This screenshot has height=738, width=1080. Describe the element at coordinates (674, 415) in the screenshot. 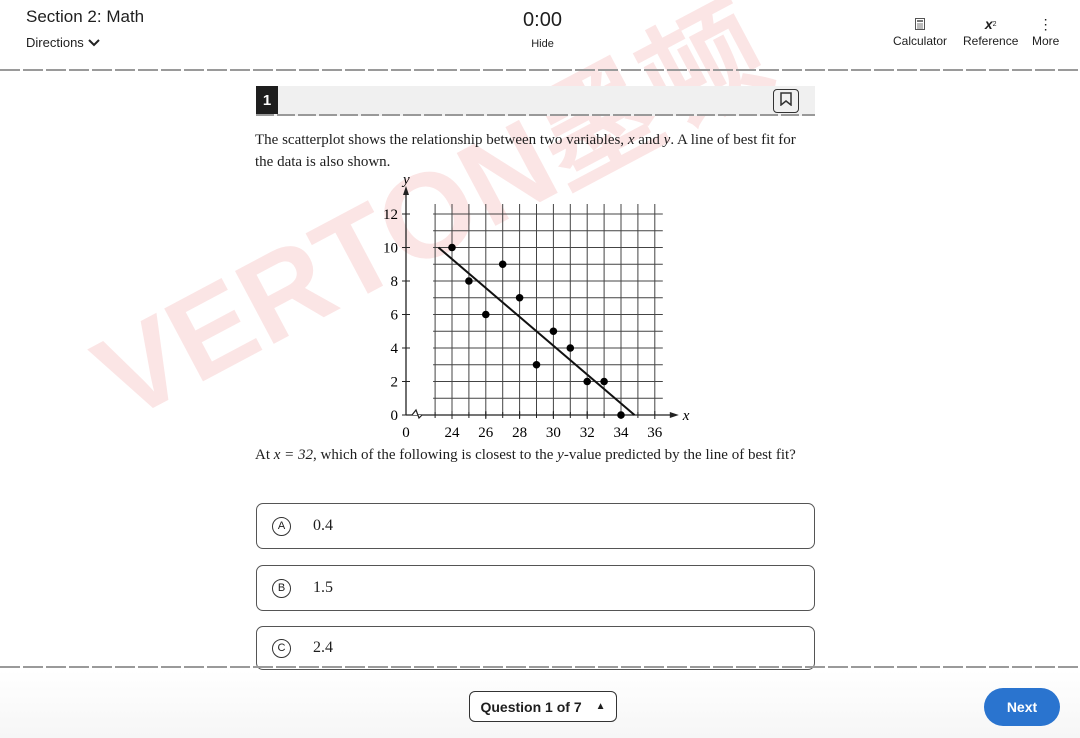

I see `x-axis-arrow` at that location.